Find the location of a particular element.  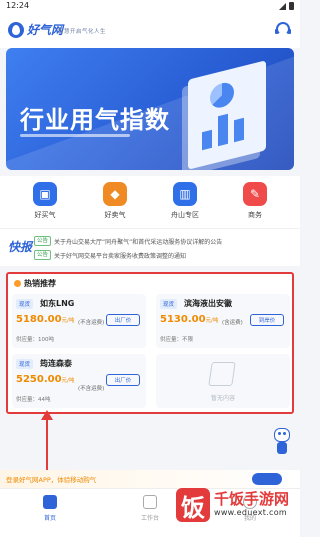

supply-amount: 供应量：不限 is located at coordinates (177, 340).